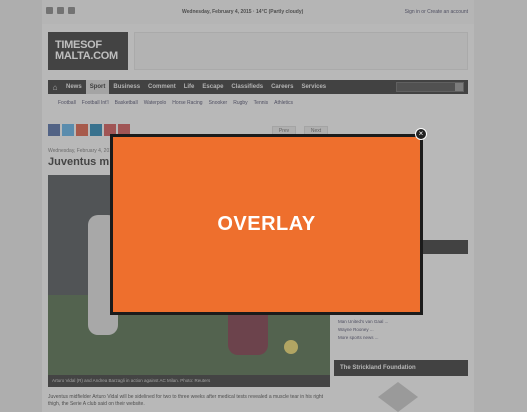  I want to click on overlay-label: OVERLAY, so click(266, 224).